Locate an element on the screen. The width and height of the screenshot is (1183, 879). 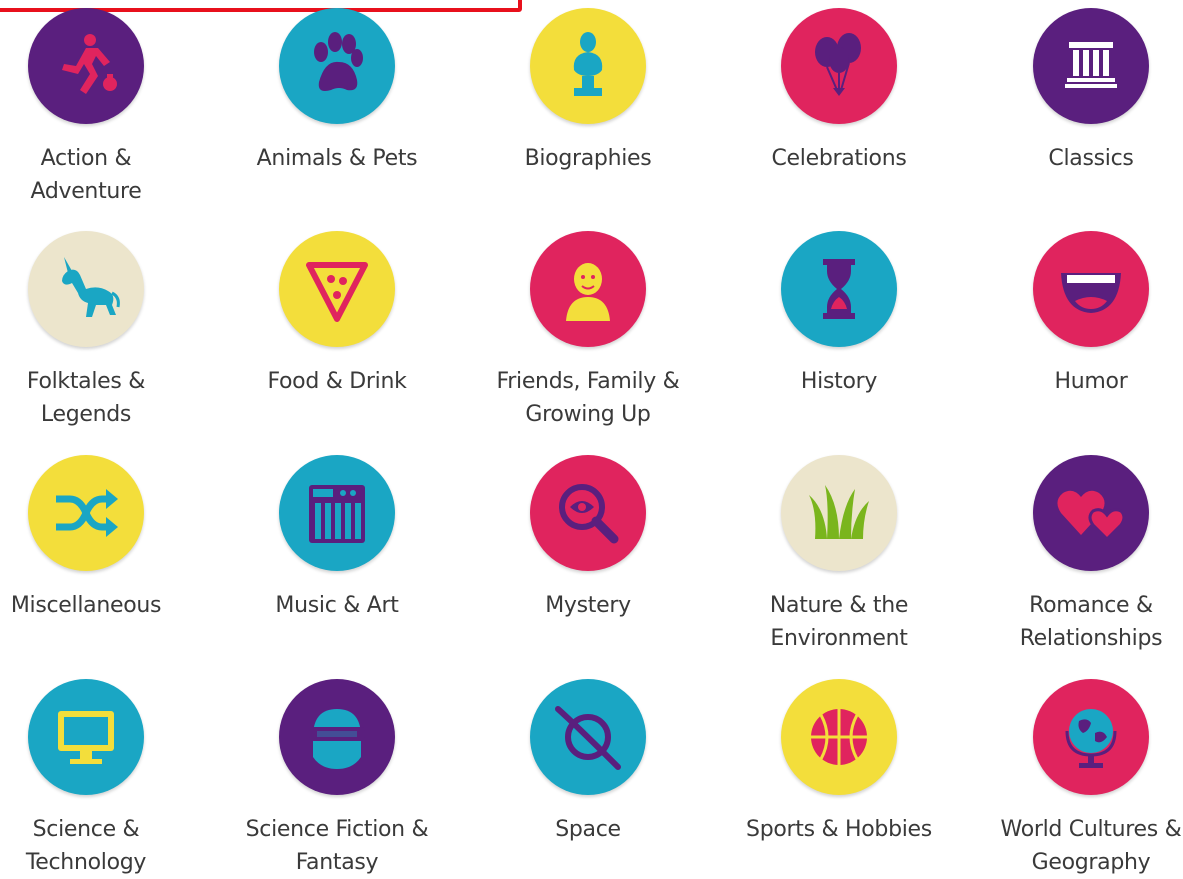
category-label-line1: Classics is located at coordinates (1091, 158).